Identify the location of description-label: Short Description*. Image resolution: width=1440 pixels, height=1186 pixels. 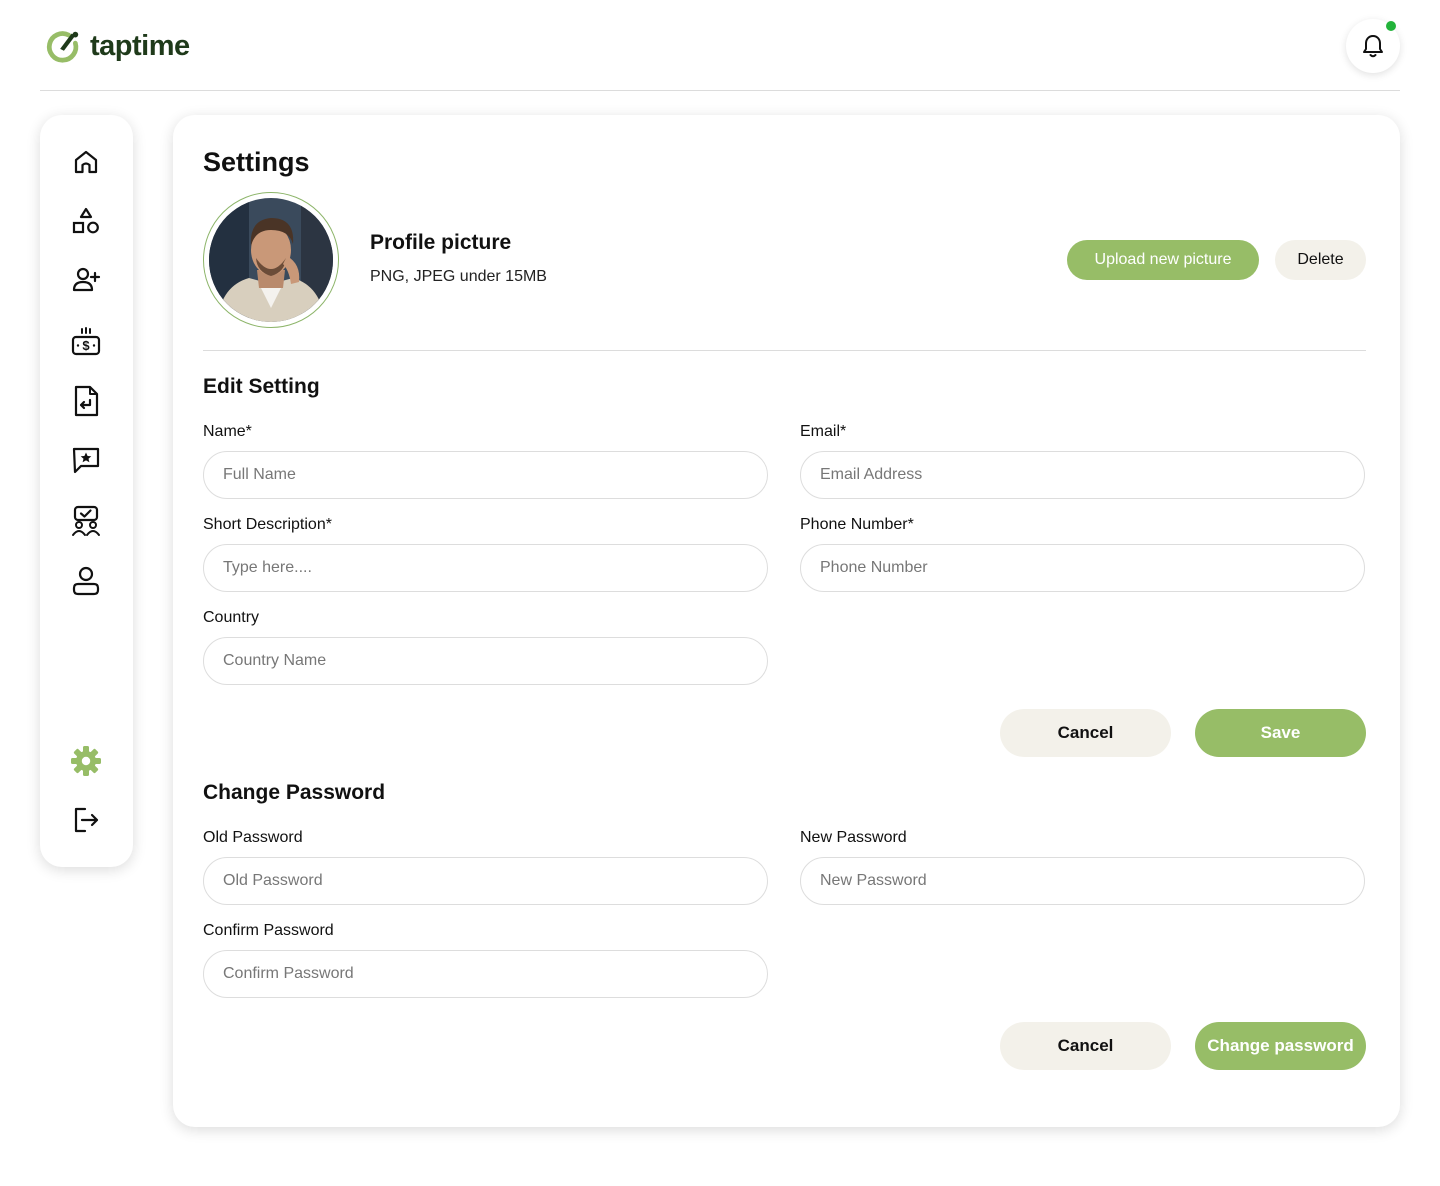
(267, 524).